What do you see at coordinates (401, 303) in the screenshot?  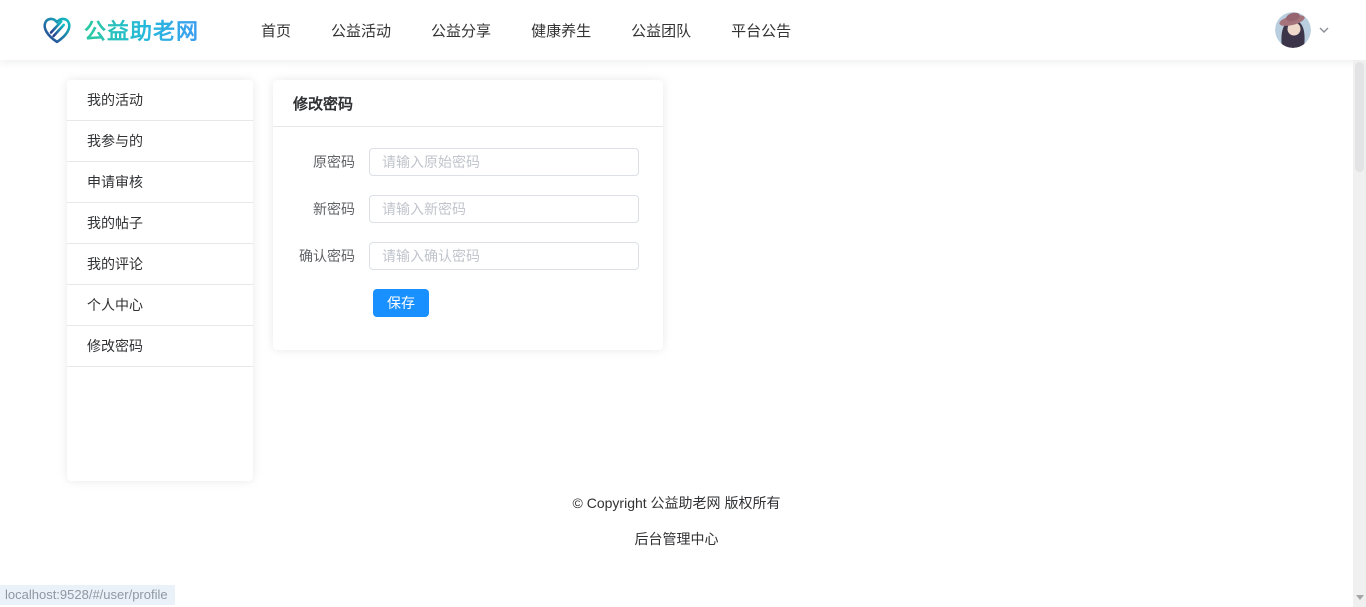 I see `save-button: 保存` at bounding box center [401, 303].